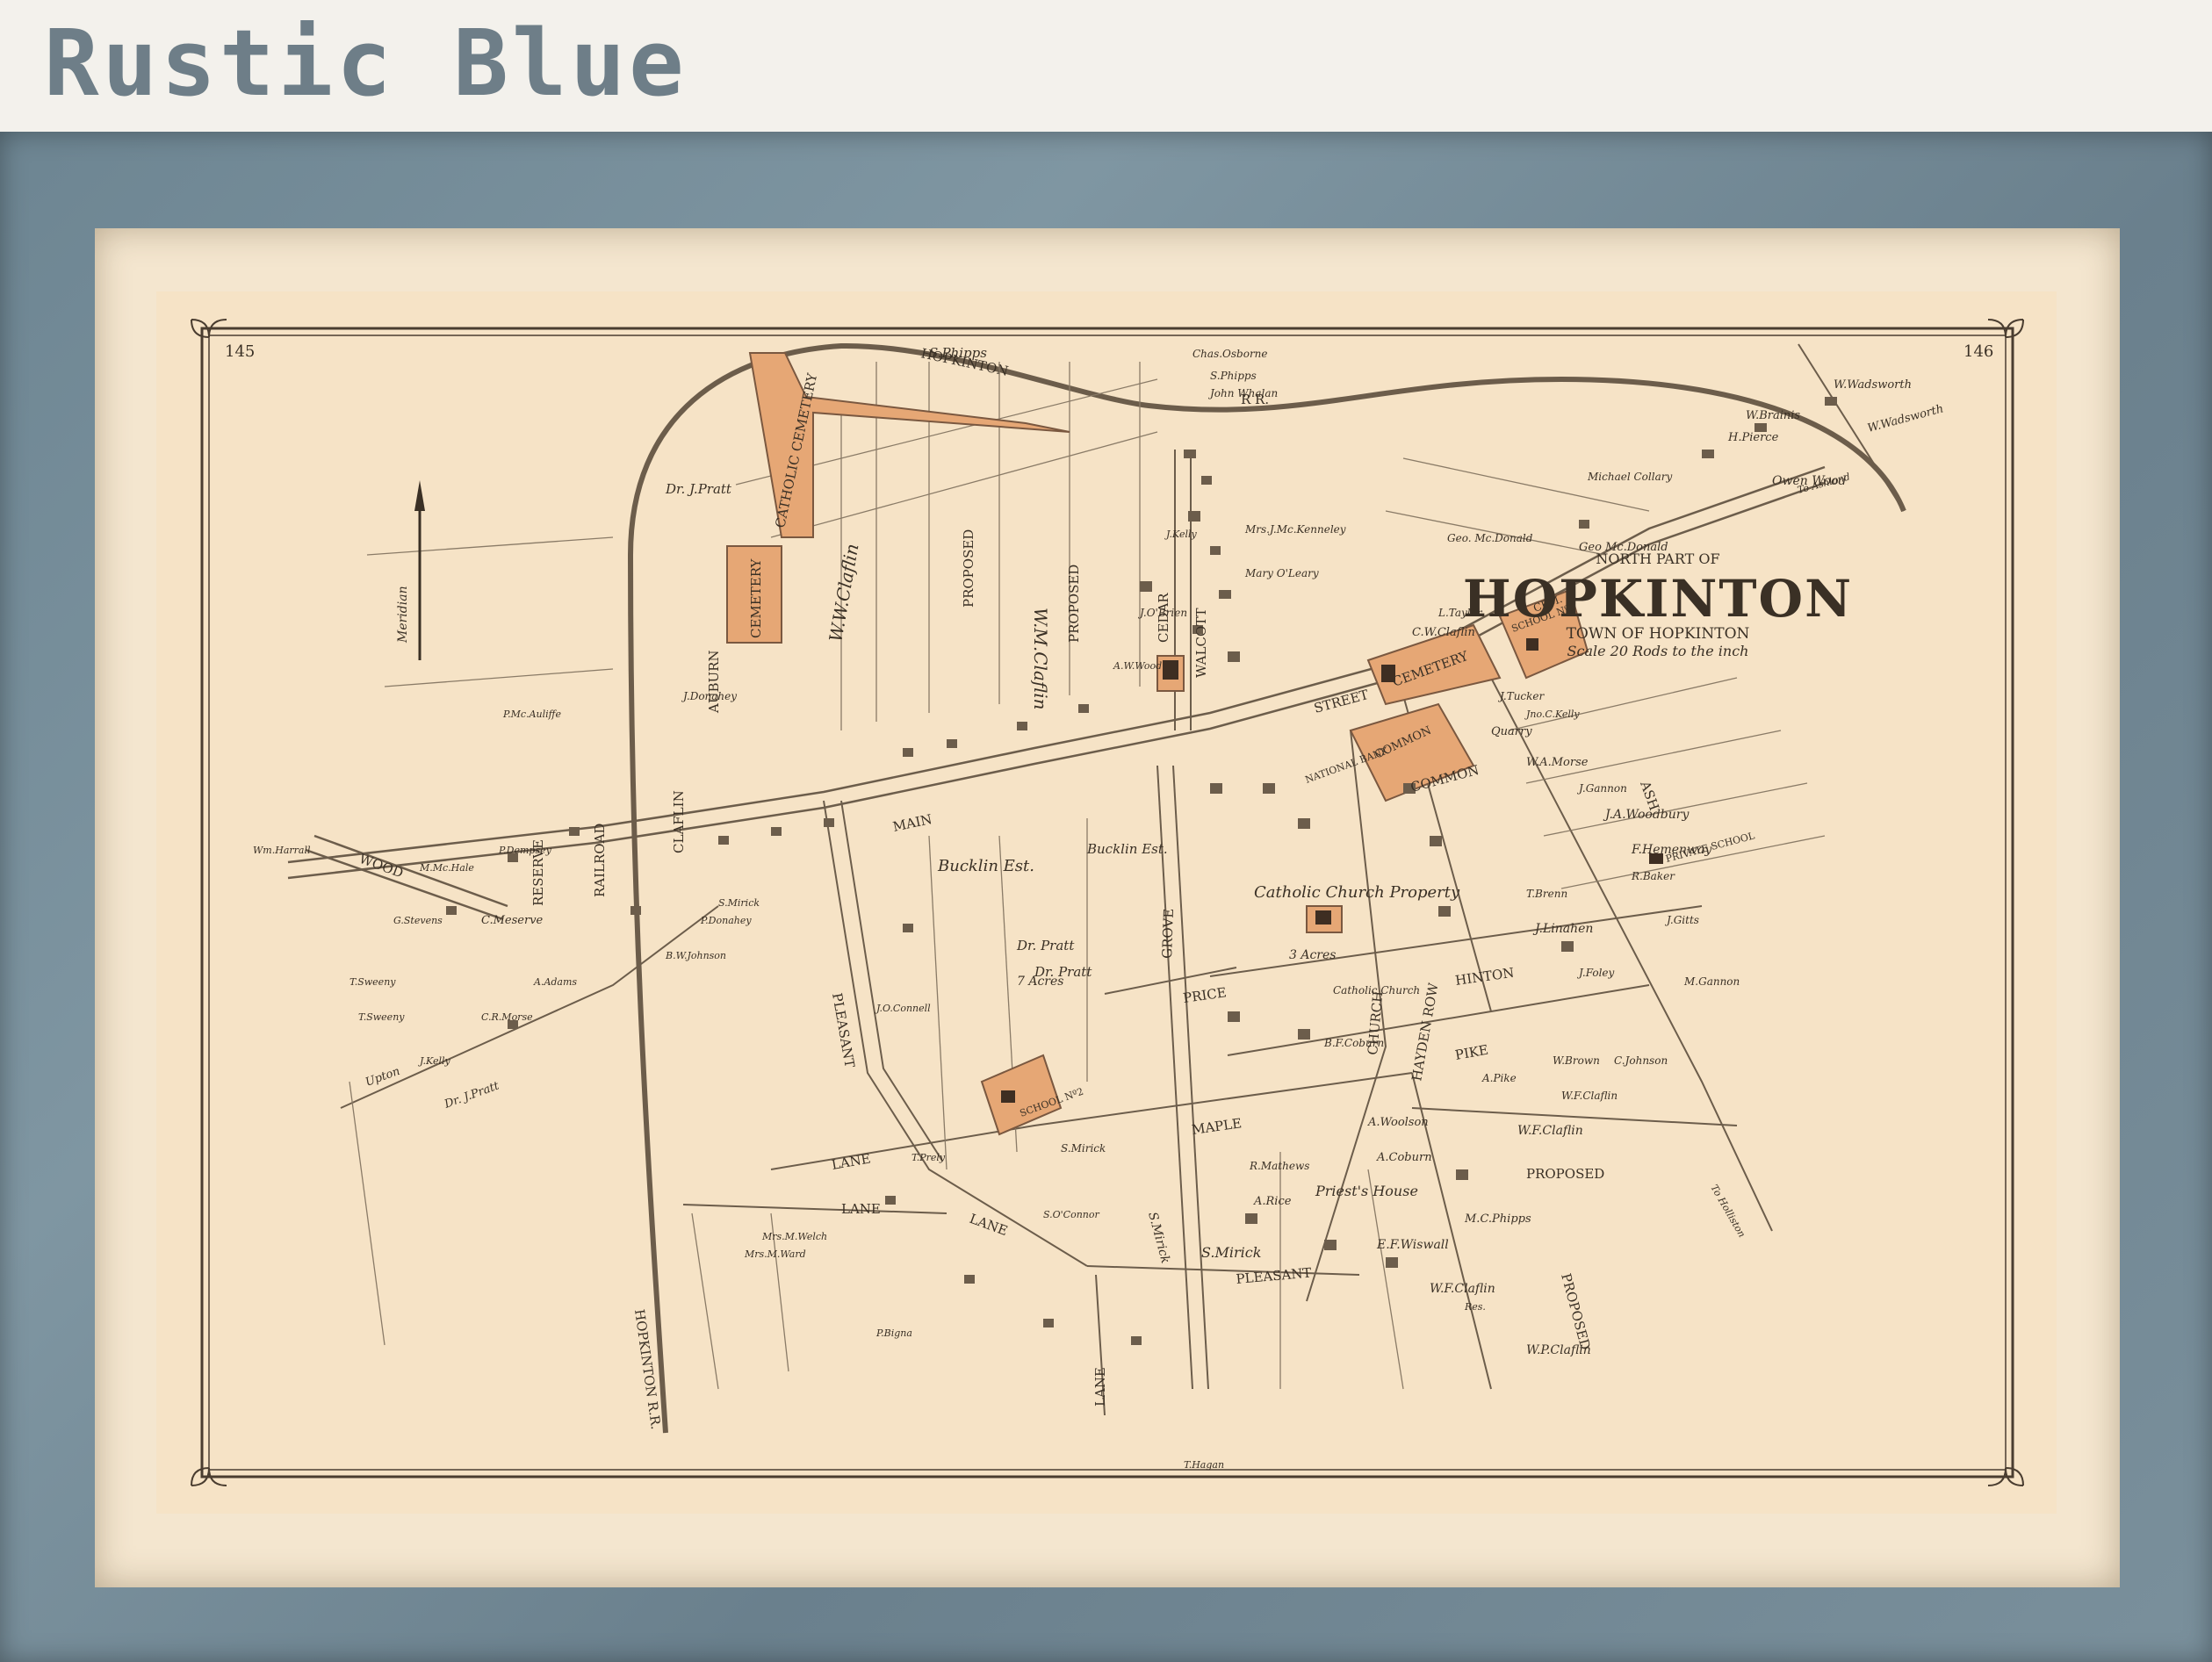  What do you see at coordinates (531, 714) in the screenshot?
I see `owner-p-mc-auliffe: P.Mc.Auliffe` at bounding box center [531, 714].